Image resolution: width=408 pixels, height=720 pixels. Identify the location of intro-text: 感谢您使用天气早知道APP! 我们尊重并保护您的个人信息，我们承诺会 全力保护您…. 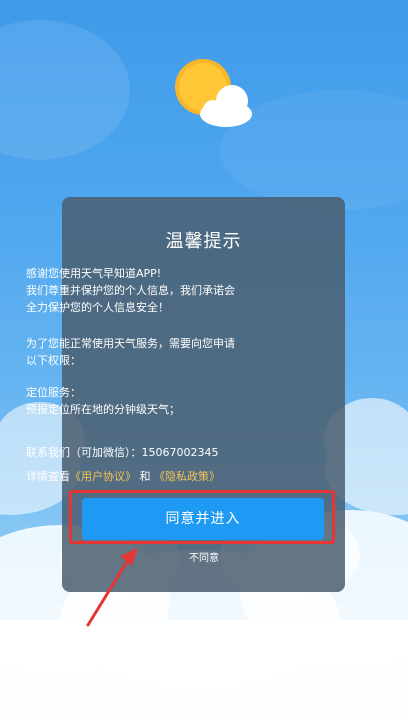
(144, 290).